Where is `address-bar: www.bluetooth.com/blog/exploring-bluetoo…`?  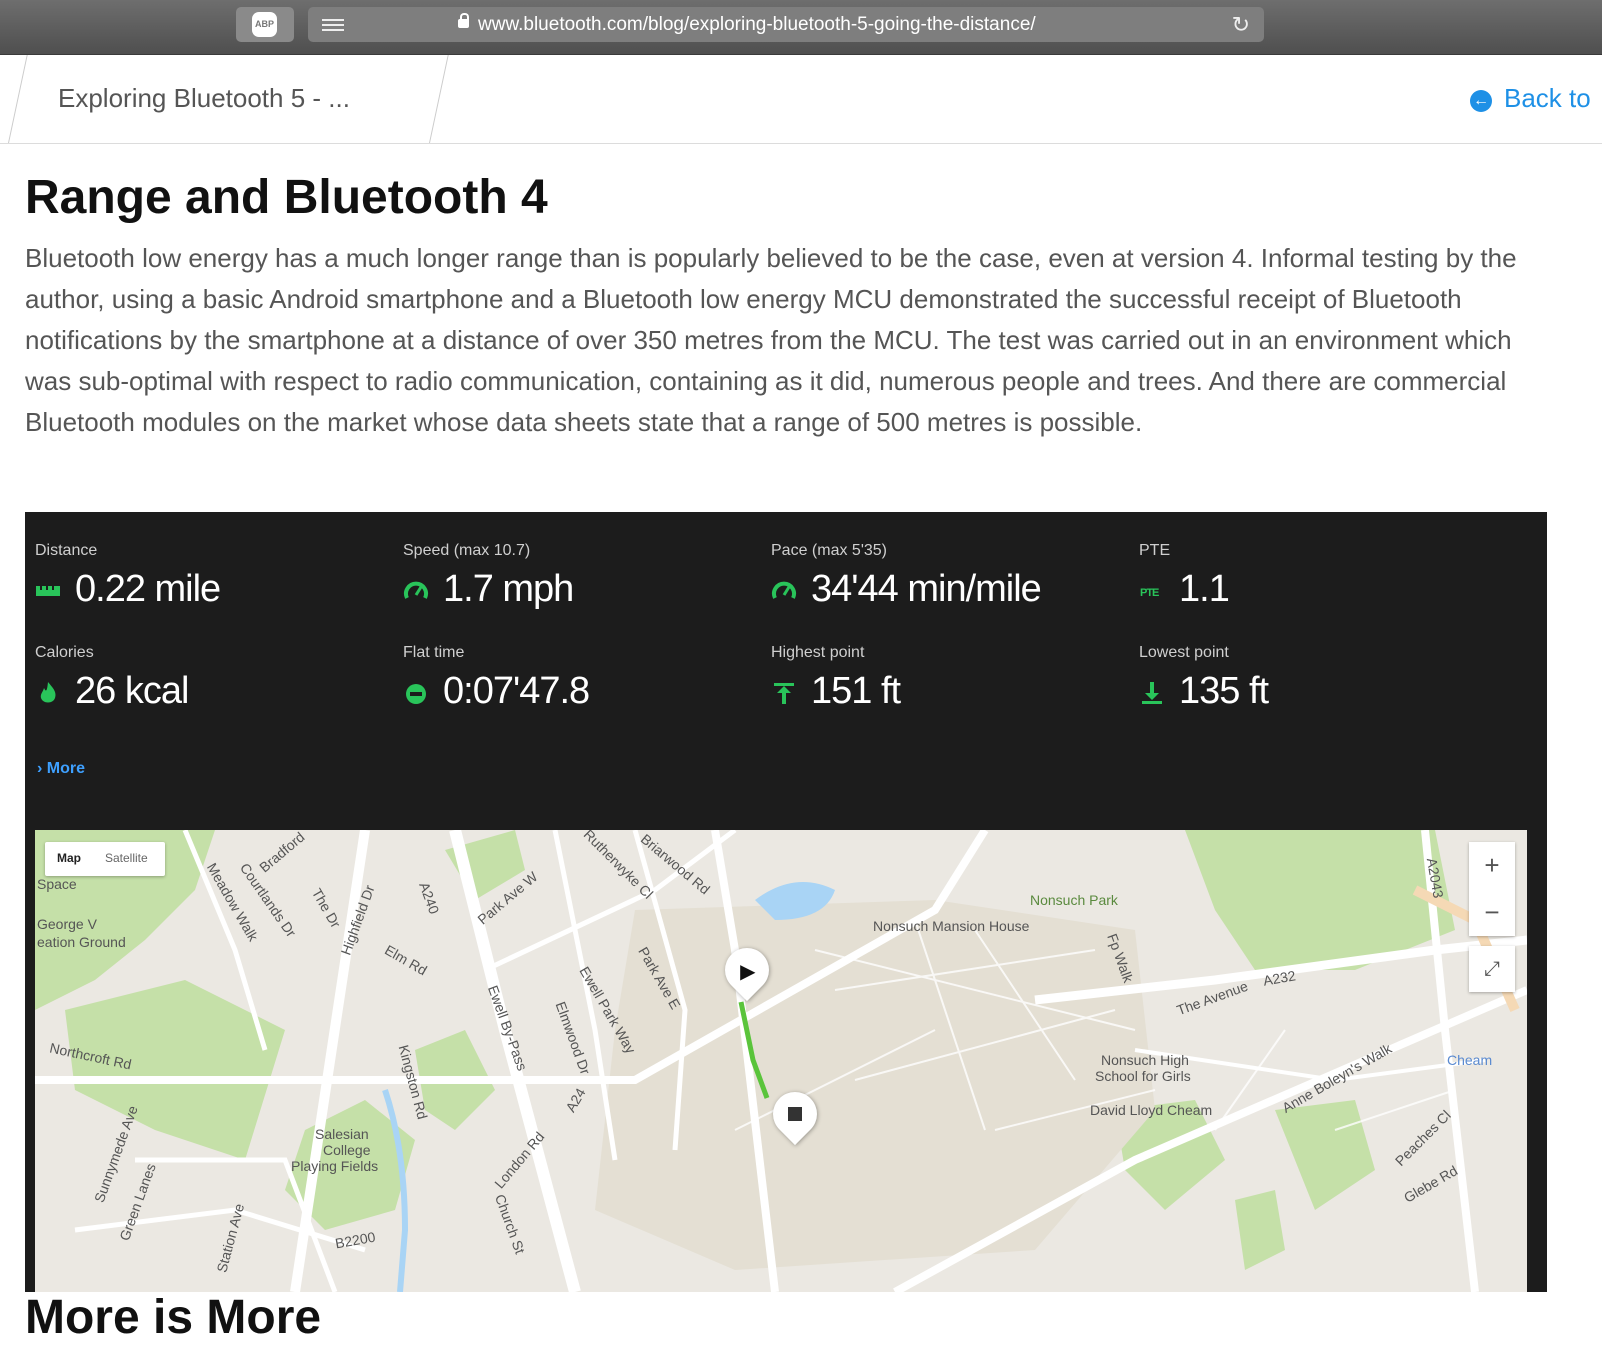
address-bar: www.bluetooth.com/blog/exploring-bluetoo… is located at coordinates (786, 24).